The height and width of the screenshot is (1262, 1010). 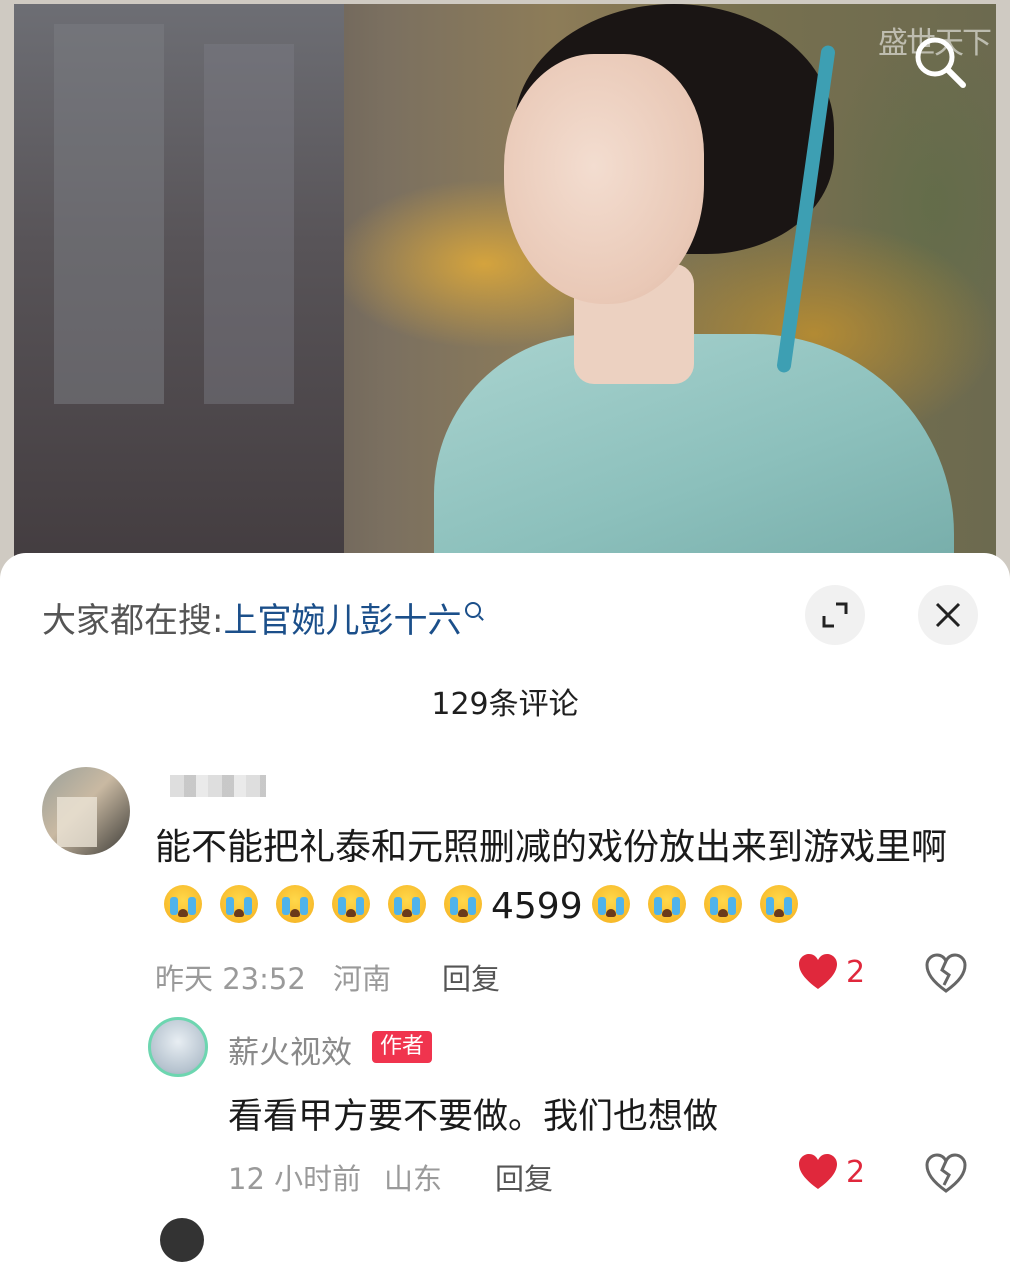 What do you see at coordinates (537, 906) in the screenshot?
I see `comment-text-number: 4599` at bounding box center [537, 906].